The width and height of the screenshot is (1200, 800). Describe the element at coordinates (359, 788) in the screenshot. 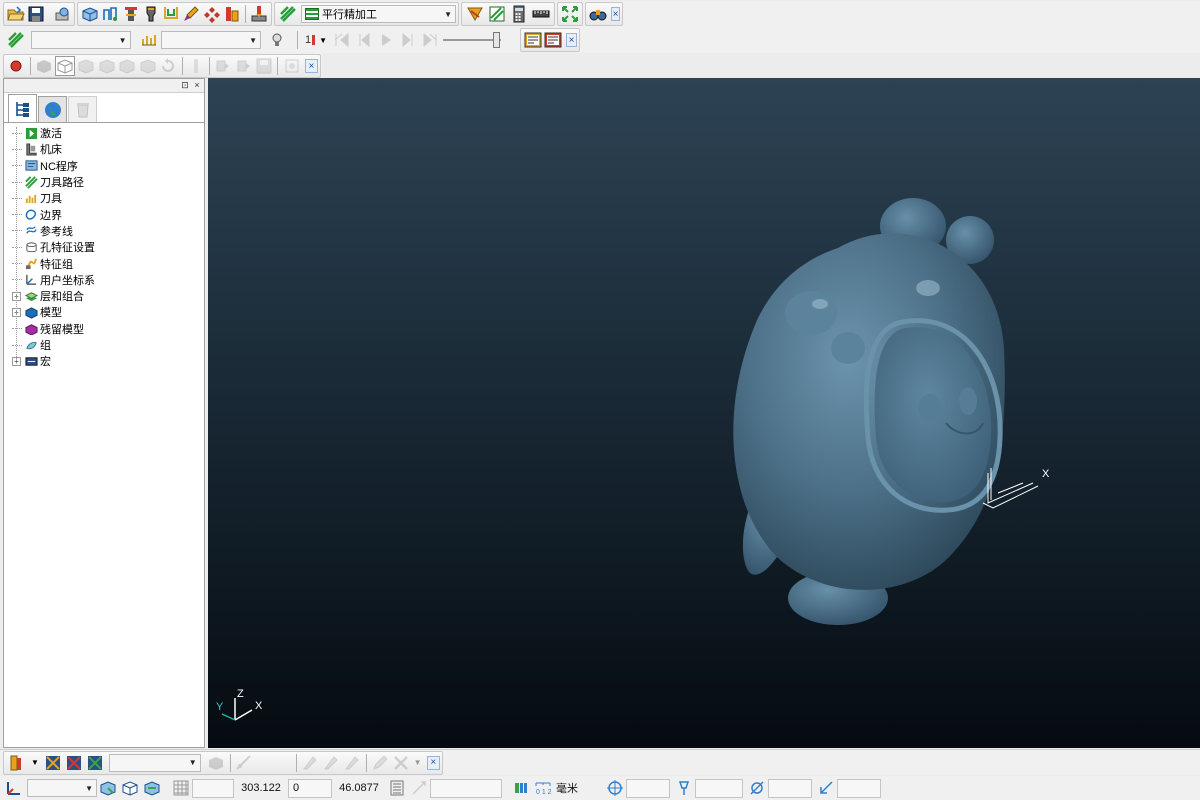

I see `z-coordinate-field: 46.0877` at that location.